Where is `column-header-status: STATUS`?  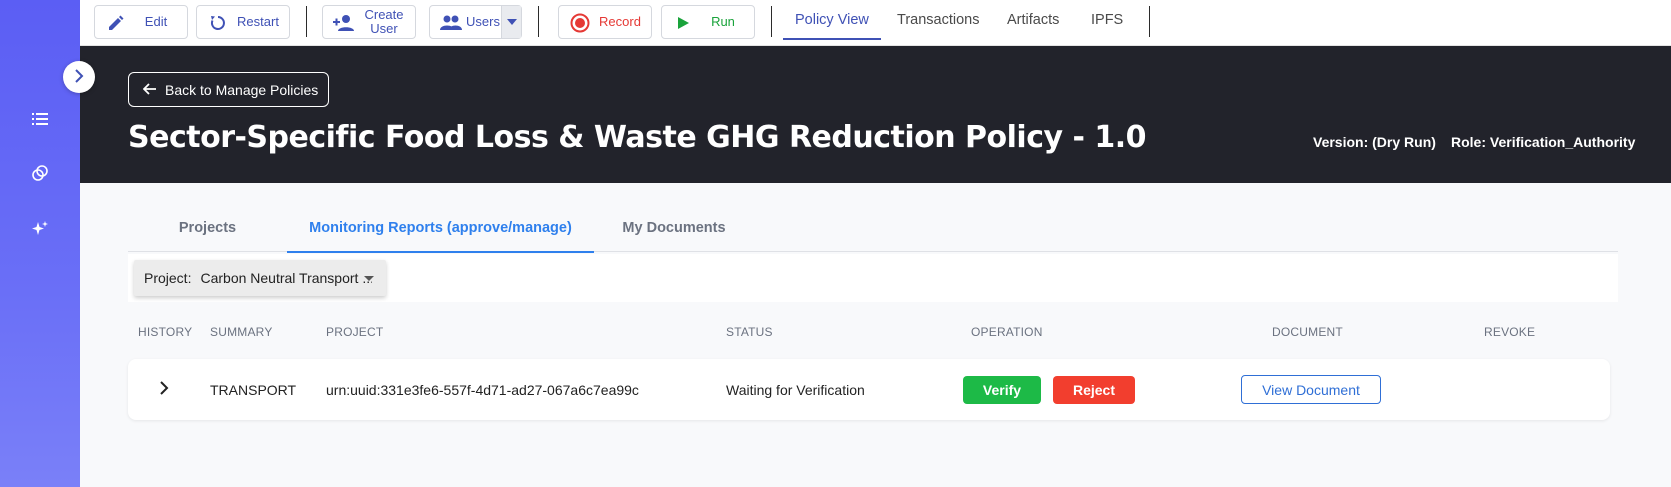 column-header-status: STATUS is located at coordinates (749, 332).